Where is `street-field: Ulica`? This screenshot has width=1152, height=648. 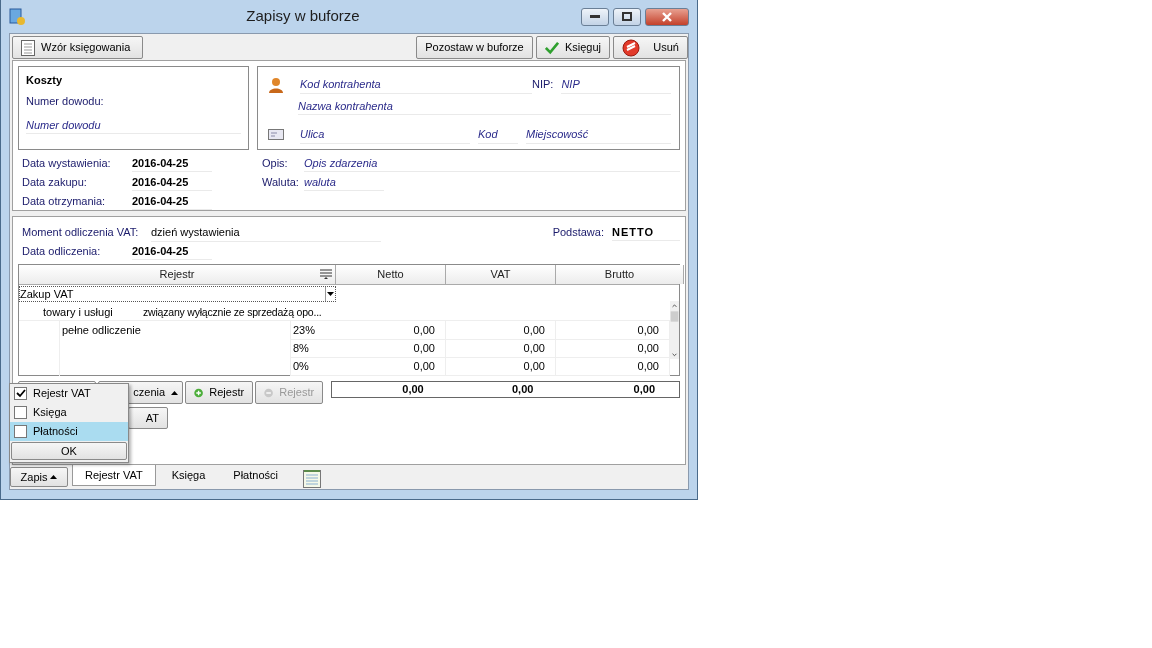
street-field: Ulica is located at coordinates (385, 134).